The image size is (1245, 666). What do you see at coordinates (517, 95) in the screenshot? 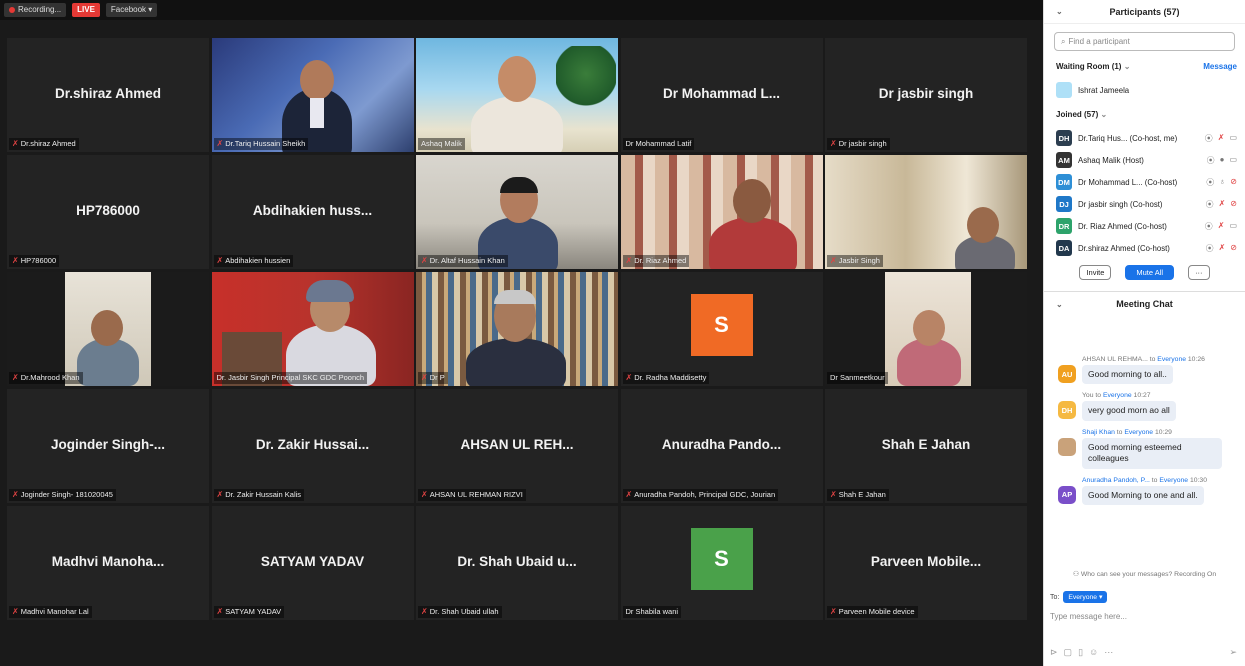
I see `video-tile-active-speaker: Ashaq Malik` at bounding box center [517, 95].